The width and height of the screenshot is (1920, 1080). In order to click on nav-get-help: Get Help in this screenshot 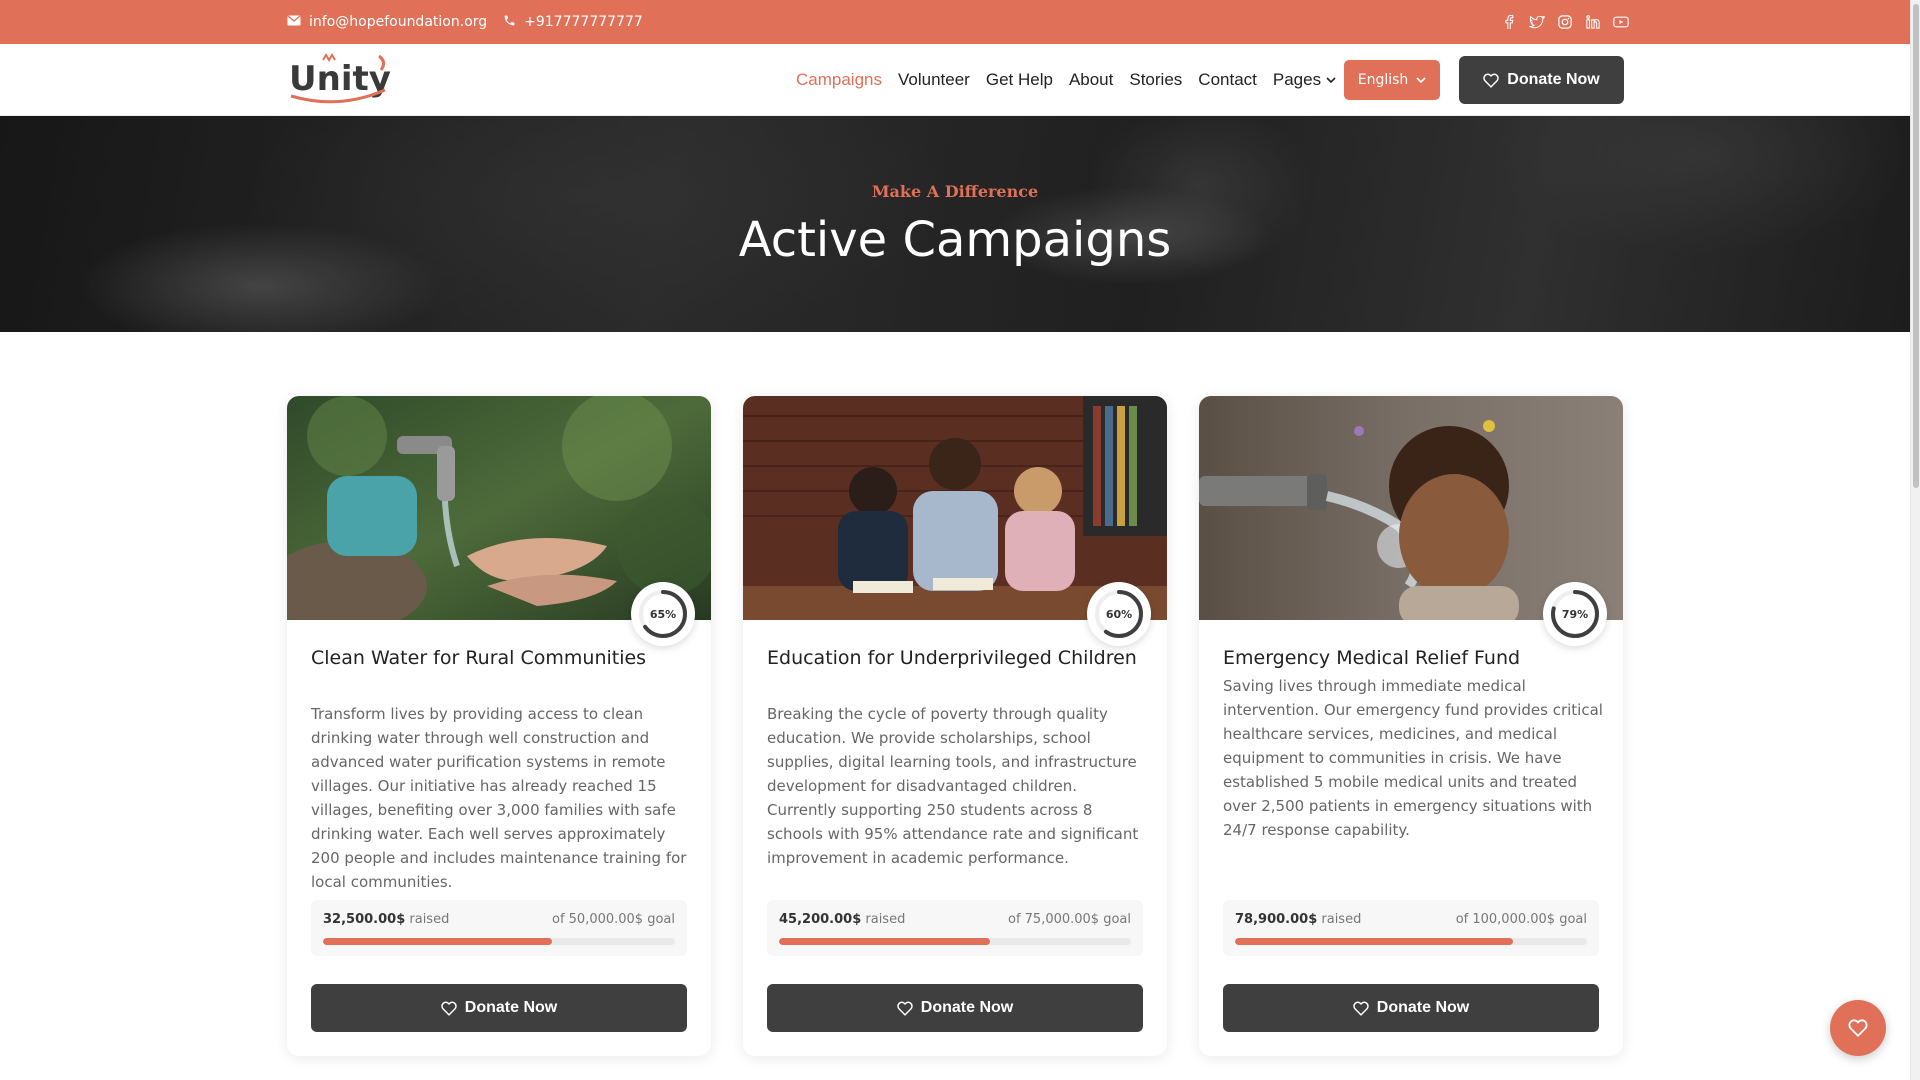, I will do `click(1019, 80)`.